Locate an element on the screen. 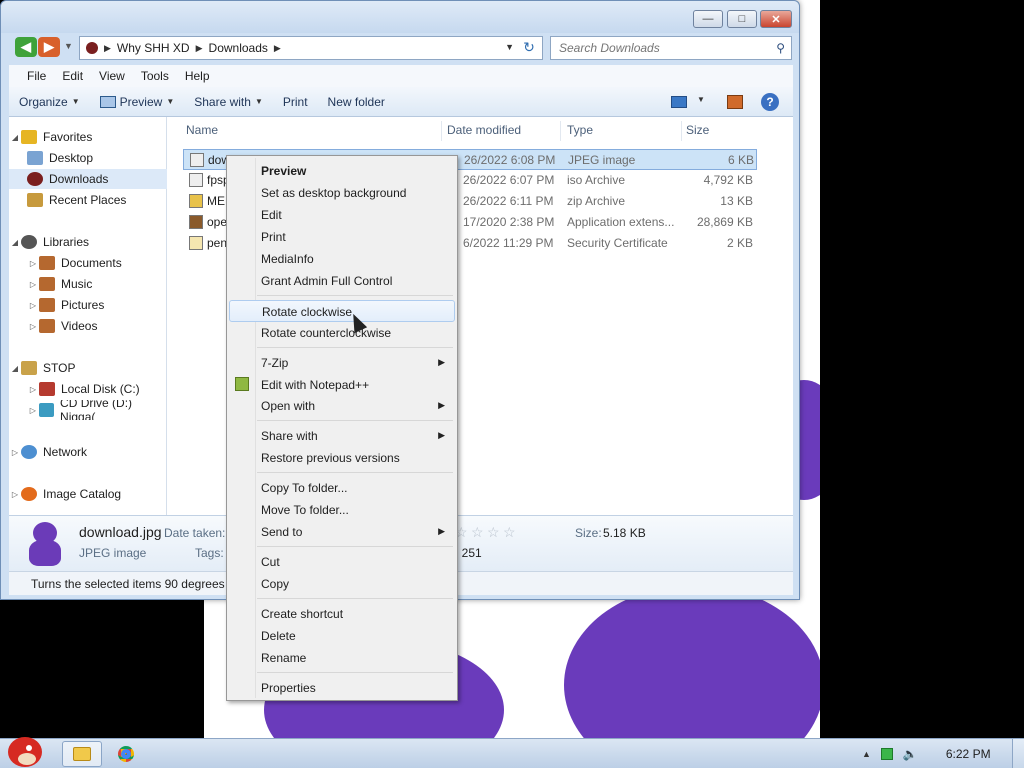  ctx-rotate-counterclockwise: Rotate counterclockwise is located at coordinates (342, 333).